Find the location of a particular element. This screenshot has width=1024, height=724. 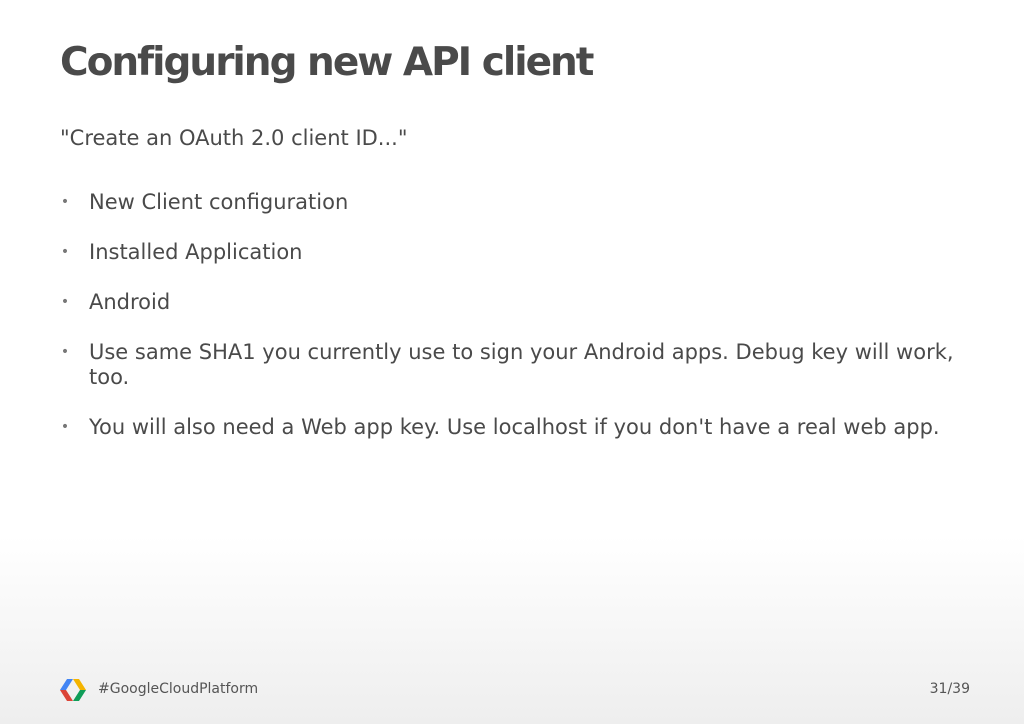

footer-hashtag: #GoogleCloudPlatform is located at coordinates (178, 689).